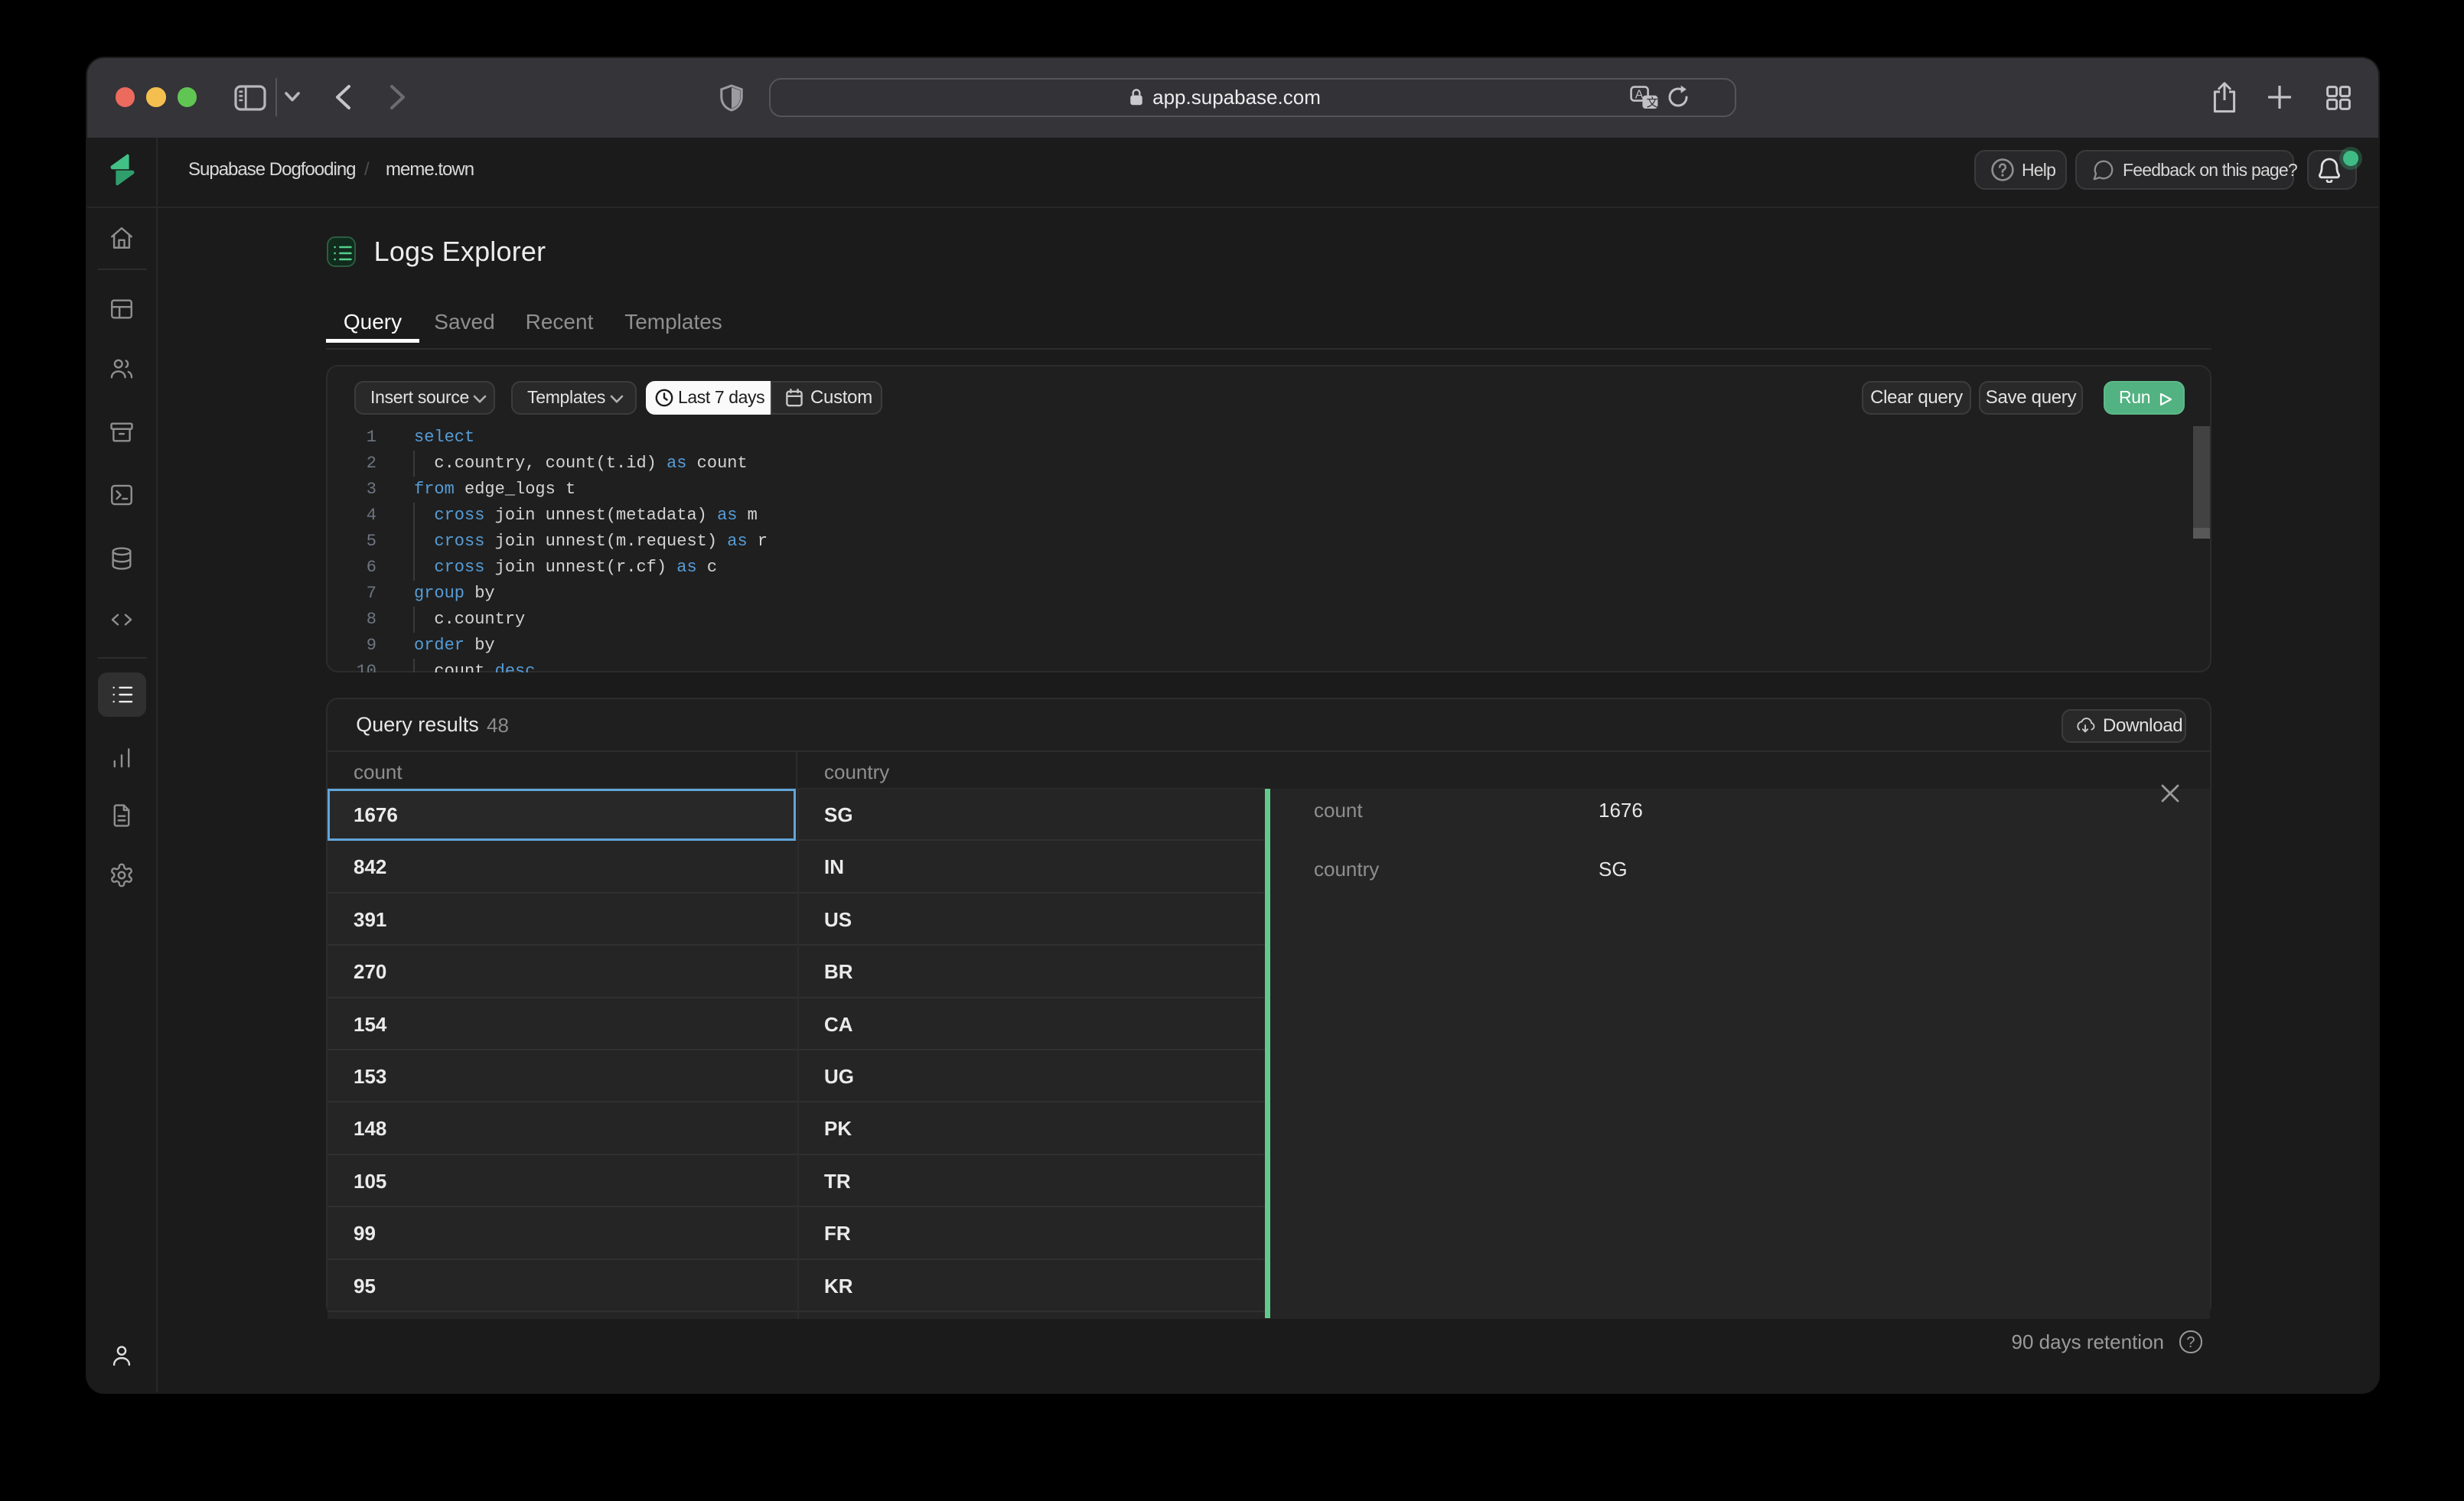  Describe the element at coordinates (1652, 103) in the screenshot. I see `svg-text: 文` at that location.